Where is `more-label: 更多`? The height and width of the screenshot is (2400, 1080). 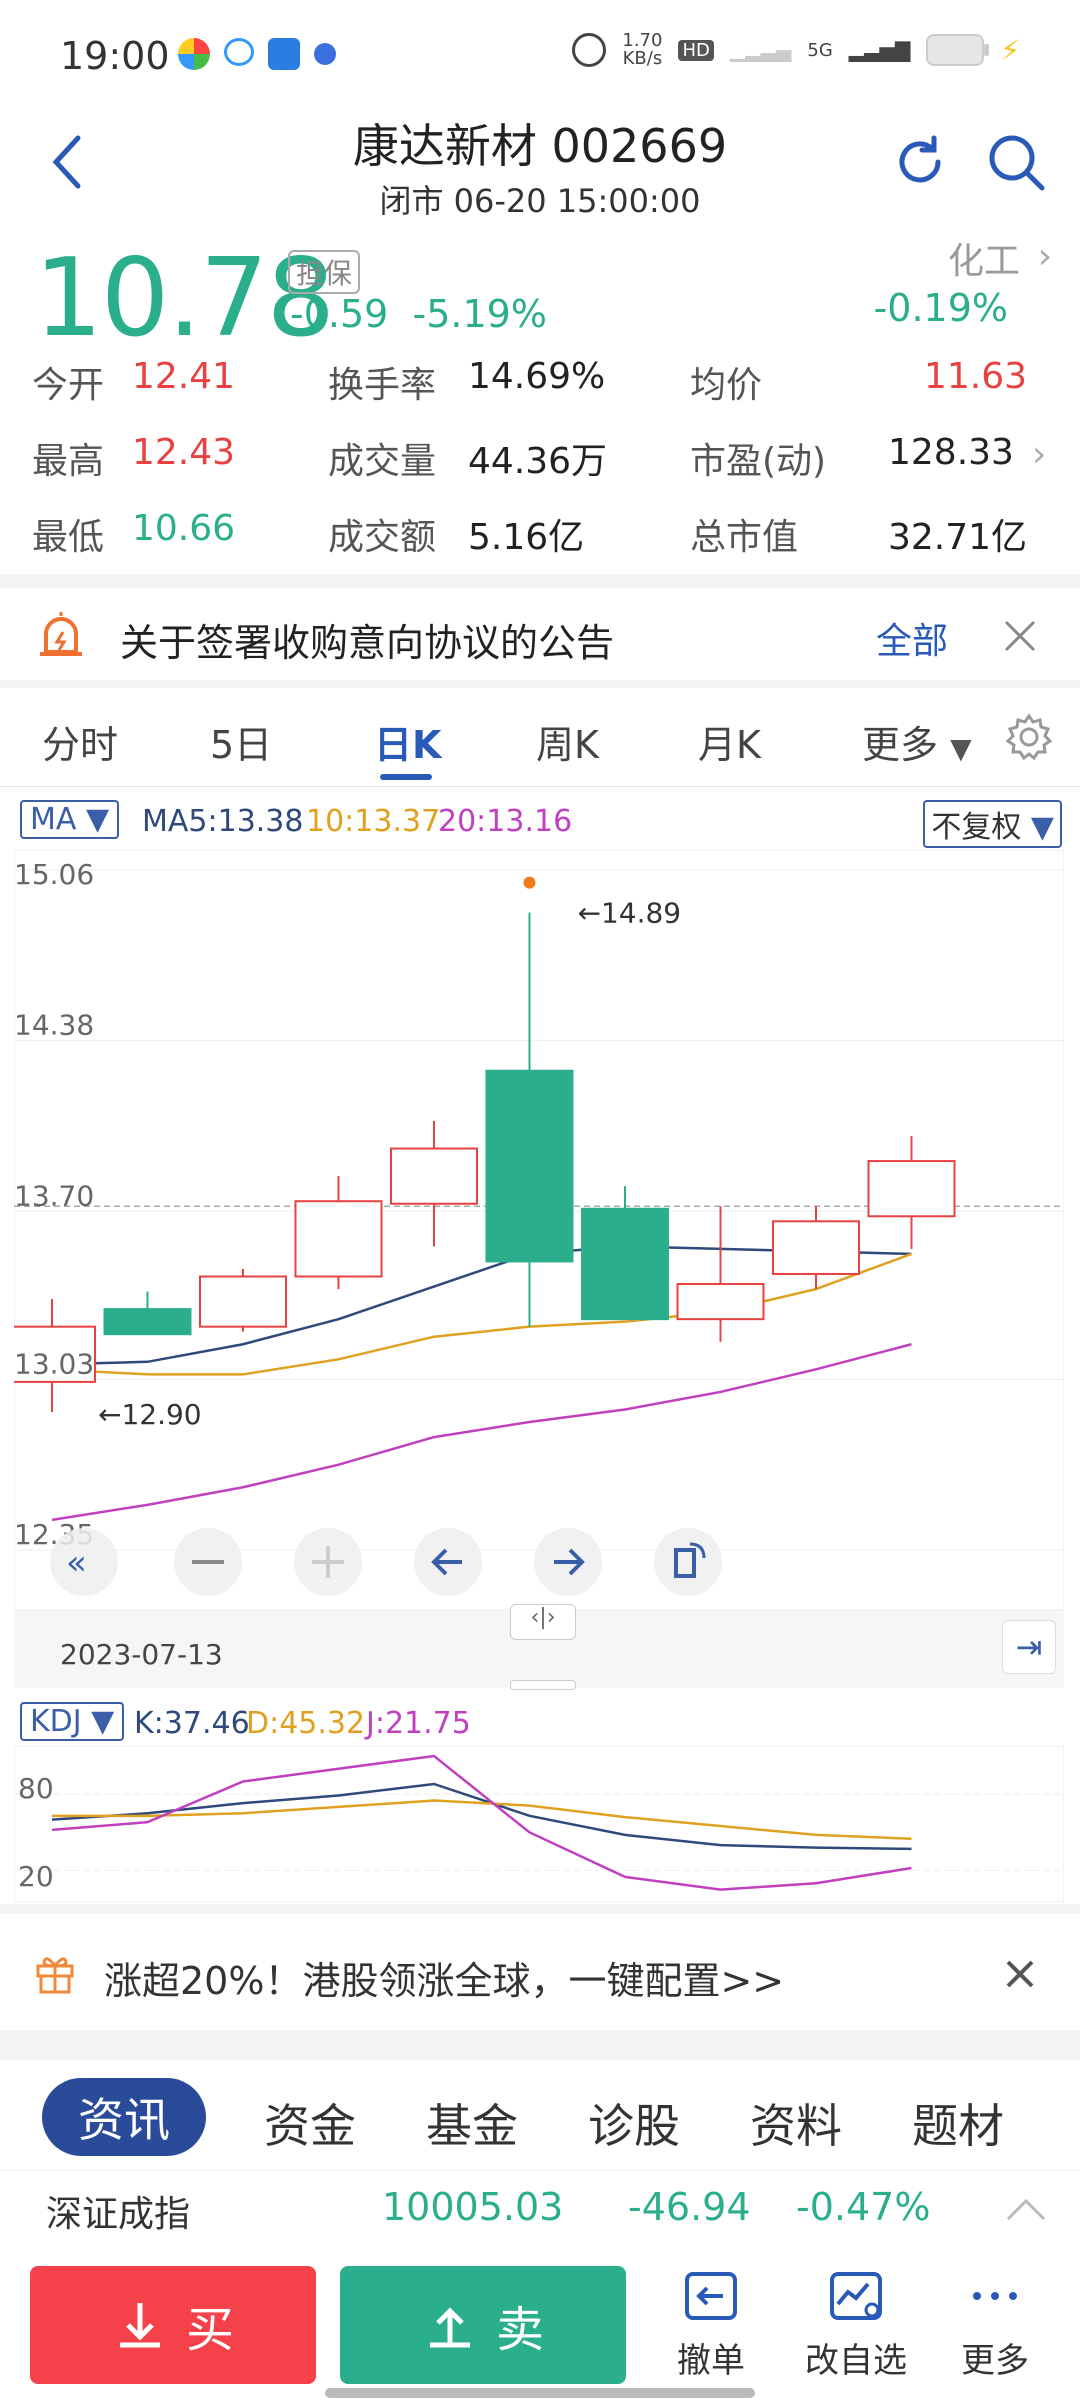
more-label: 更多 is located at coordinates (995, 2361).